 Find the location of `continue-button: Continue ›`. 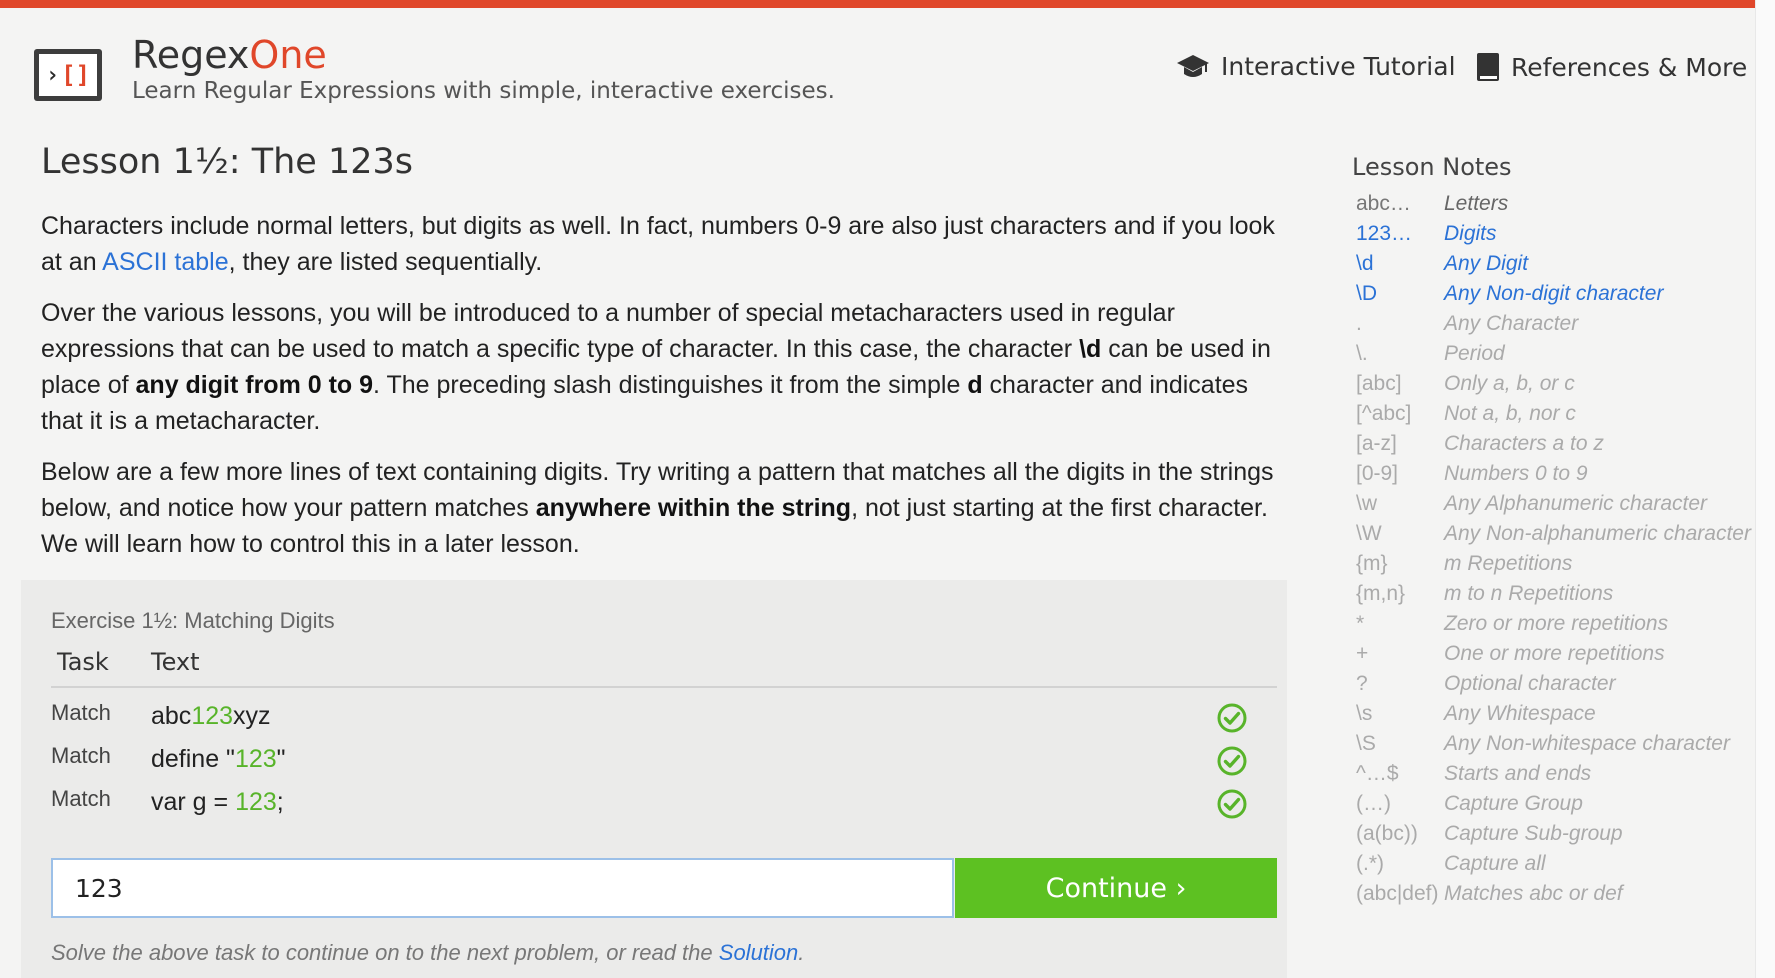

continue-button: Continue › is located at coordinates (1116, 888).